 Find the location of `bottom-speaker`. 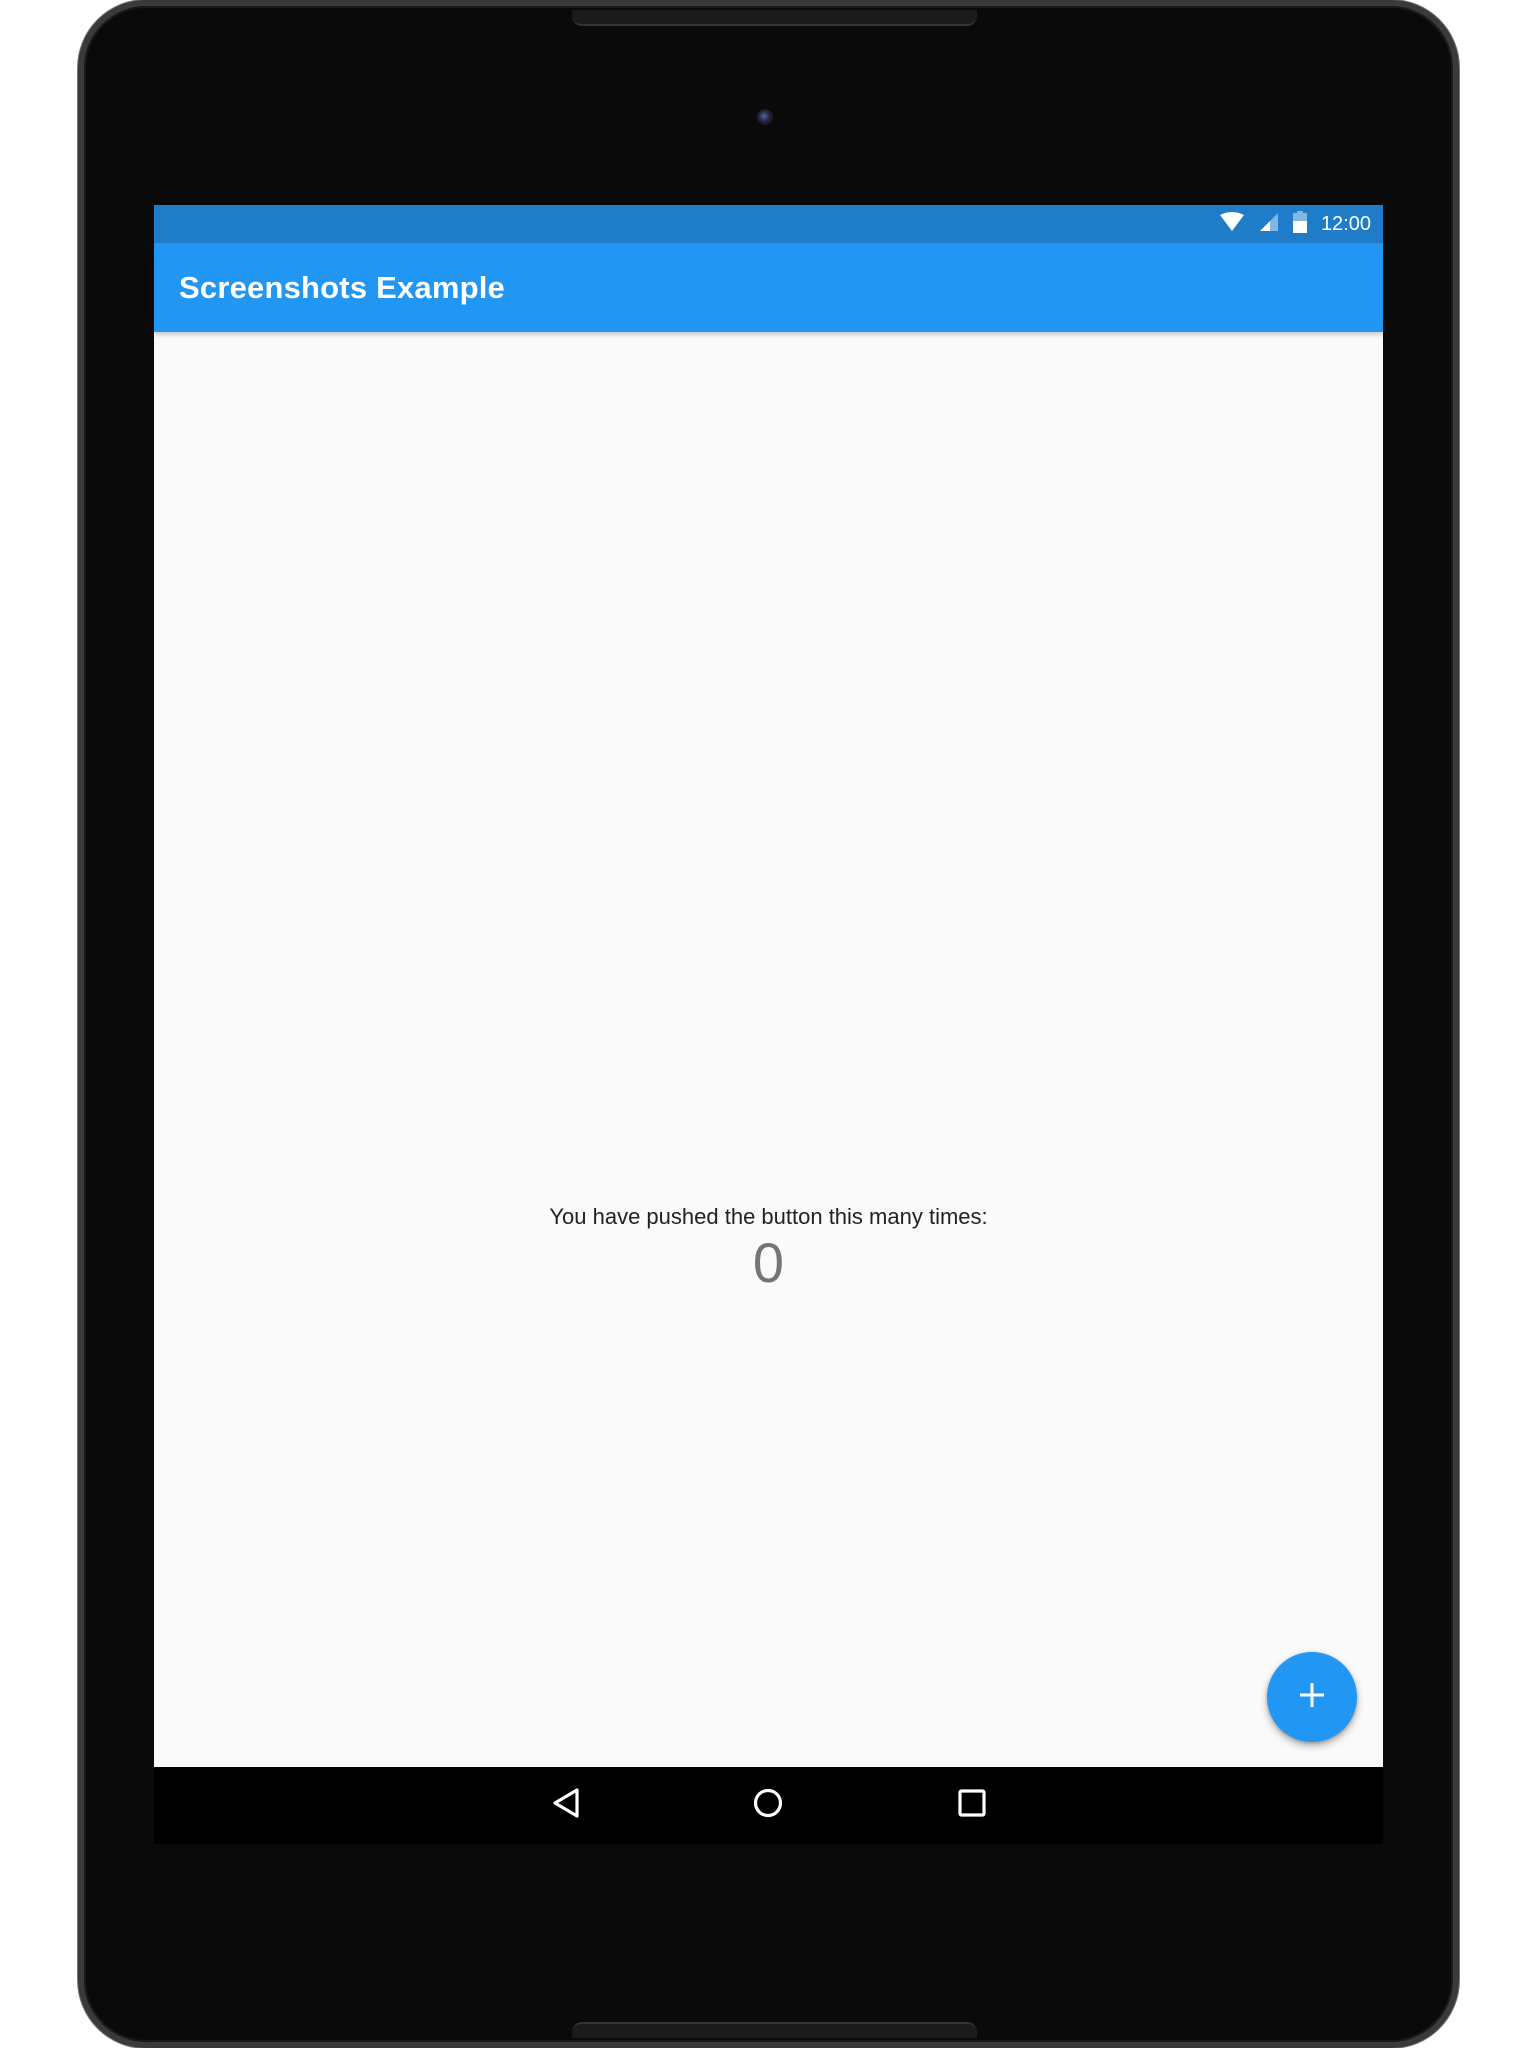

bottom-speaker is located at coordinates (774, 2030).